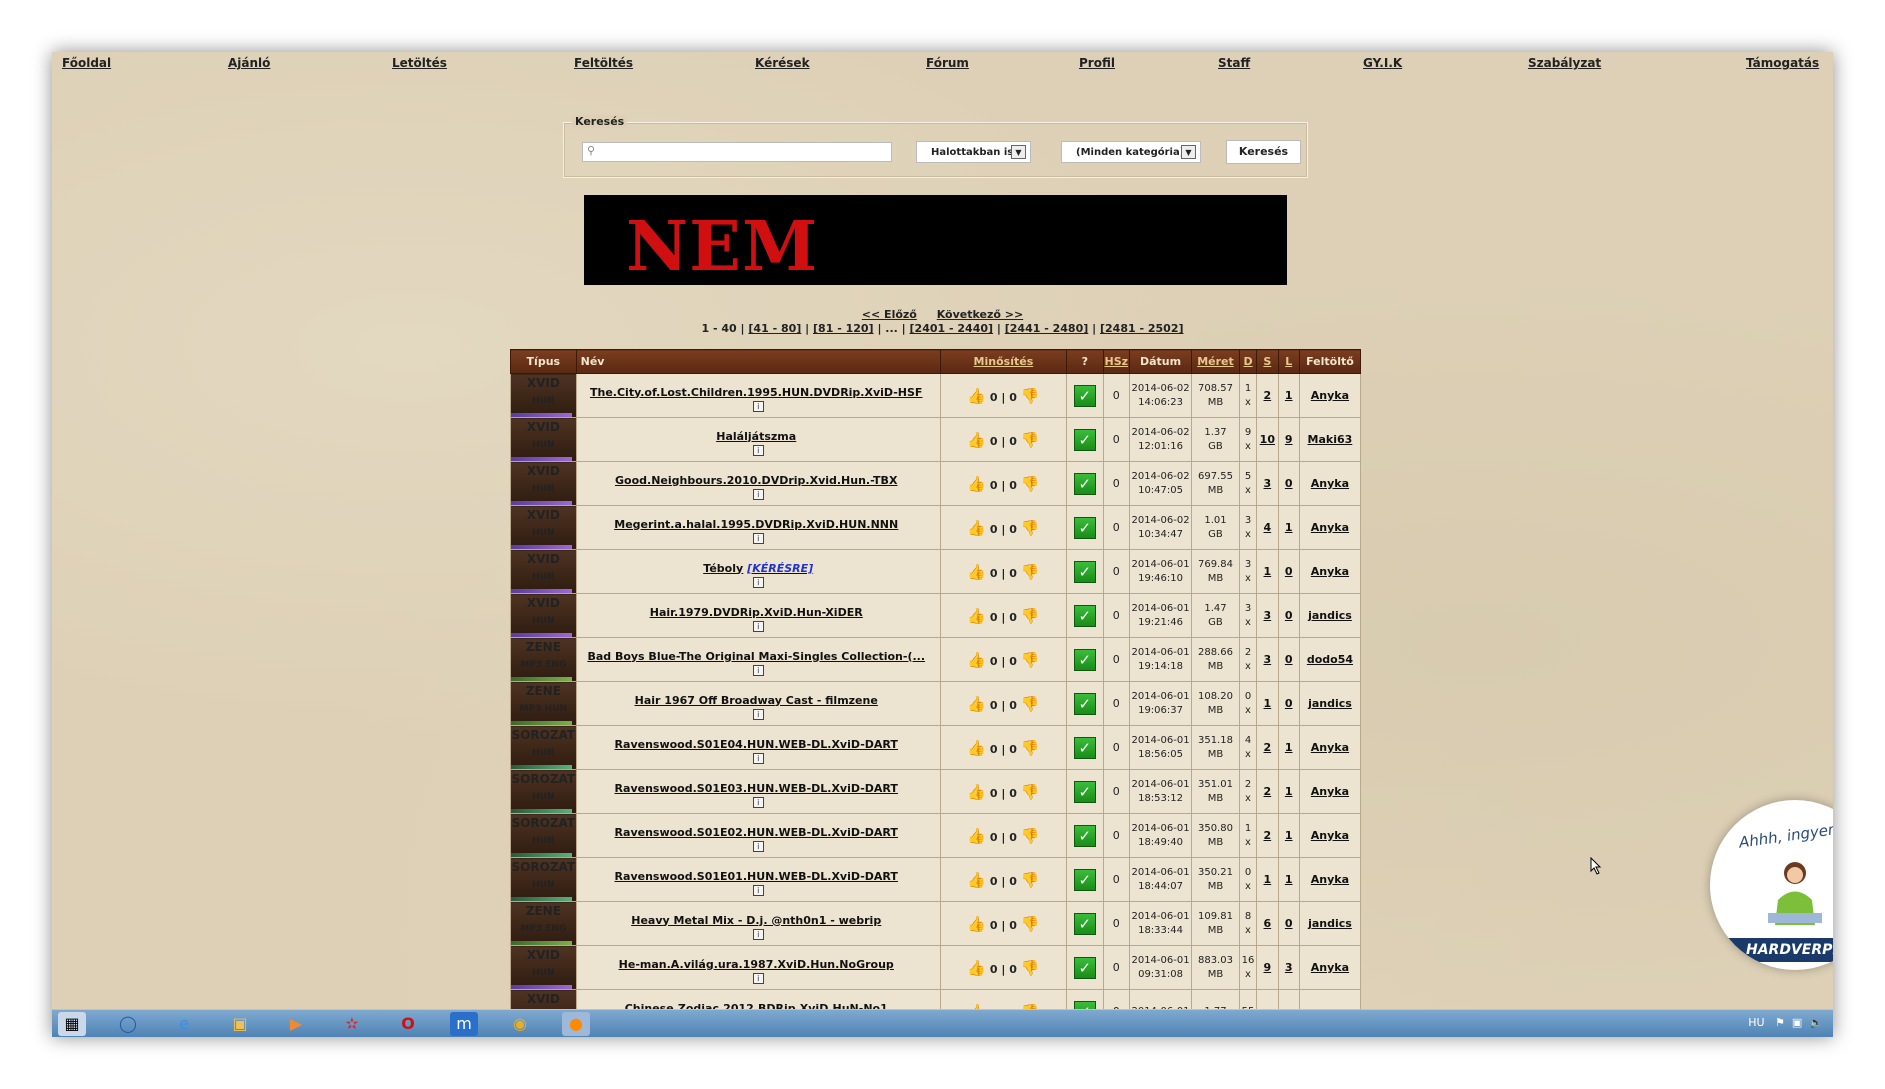 This screenshot has width=1885, height=1089. I want to click on category-badge: ZENE MP3 HUN, so click(543, 703).